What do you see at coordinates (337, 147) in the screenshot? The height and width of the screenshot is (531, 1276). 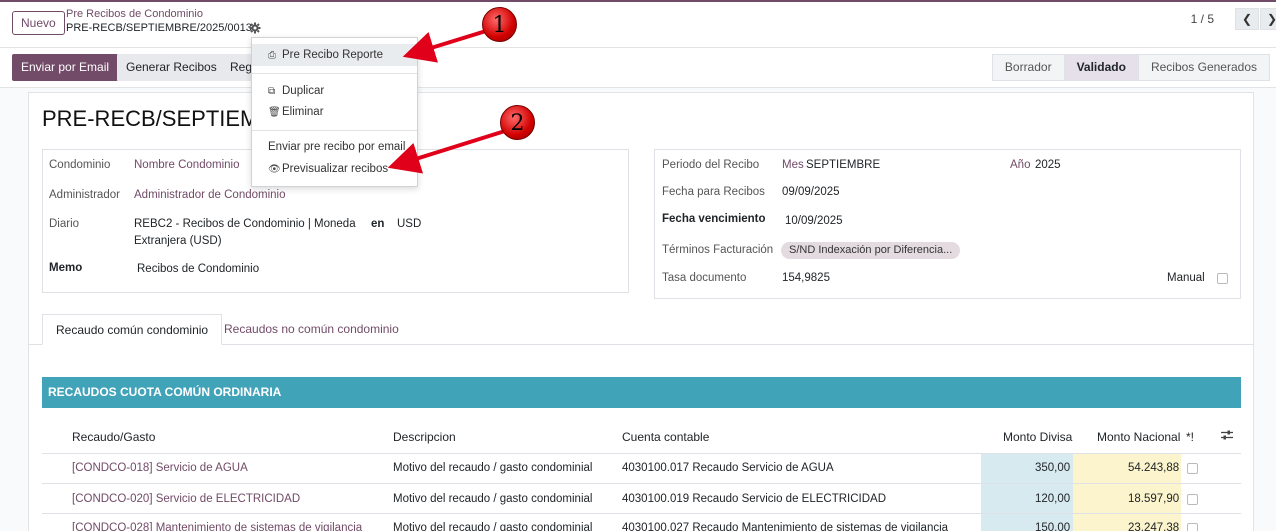 I see `menu-item-label: Enviar pre recibo por email` at bounding box center [337, 147].